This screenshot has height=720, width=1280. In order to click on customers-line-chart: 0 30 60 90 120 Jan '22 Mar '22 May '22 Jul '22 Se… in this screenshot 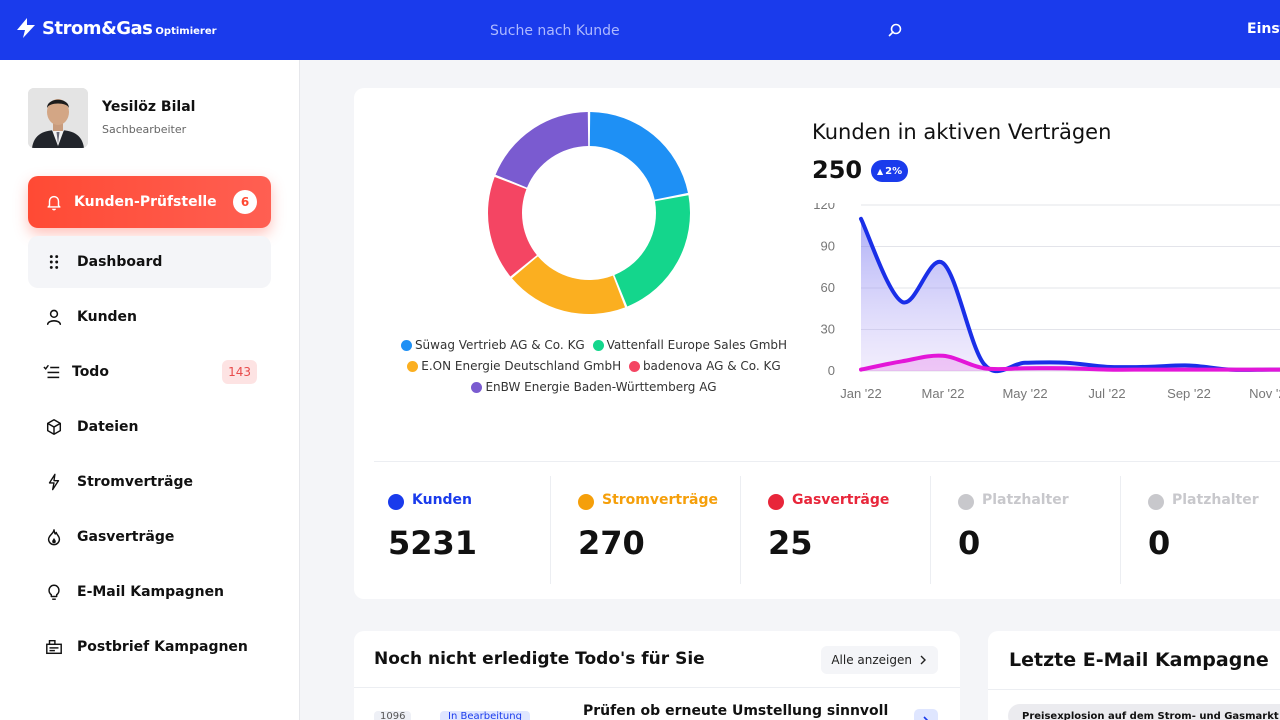, I will do `click(1046, 302)`.